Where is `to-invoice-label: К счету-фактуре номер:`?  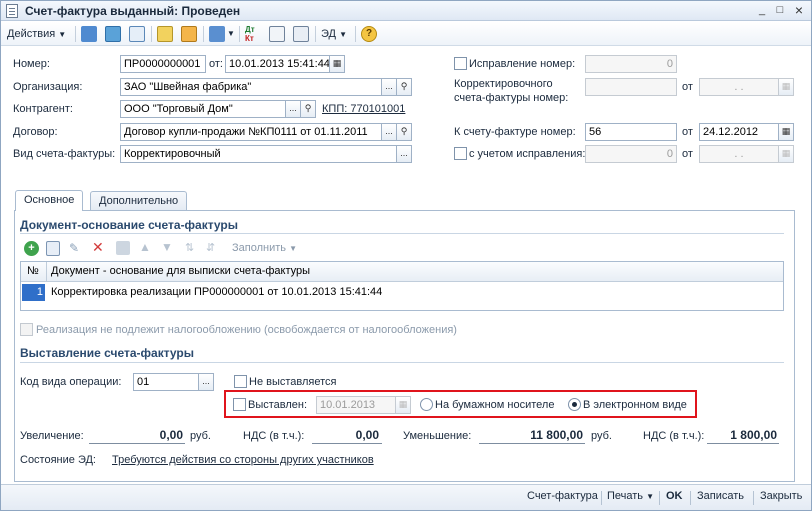 to-invoice-label: К счету-фактуре номер: is located at coordinates (515, 132).